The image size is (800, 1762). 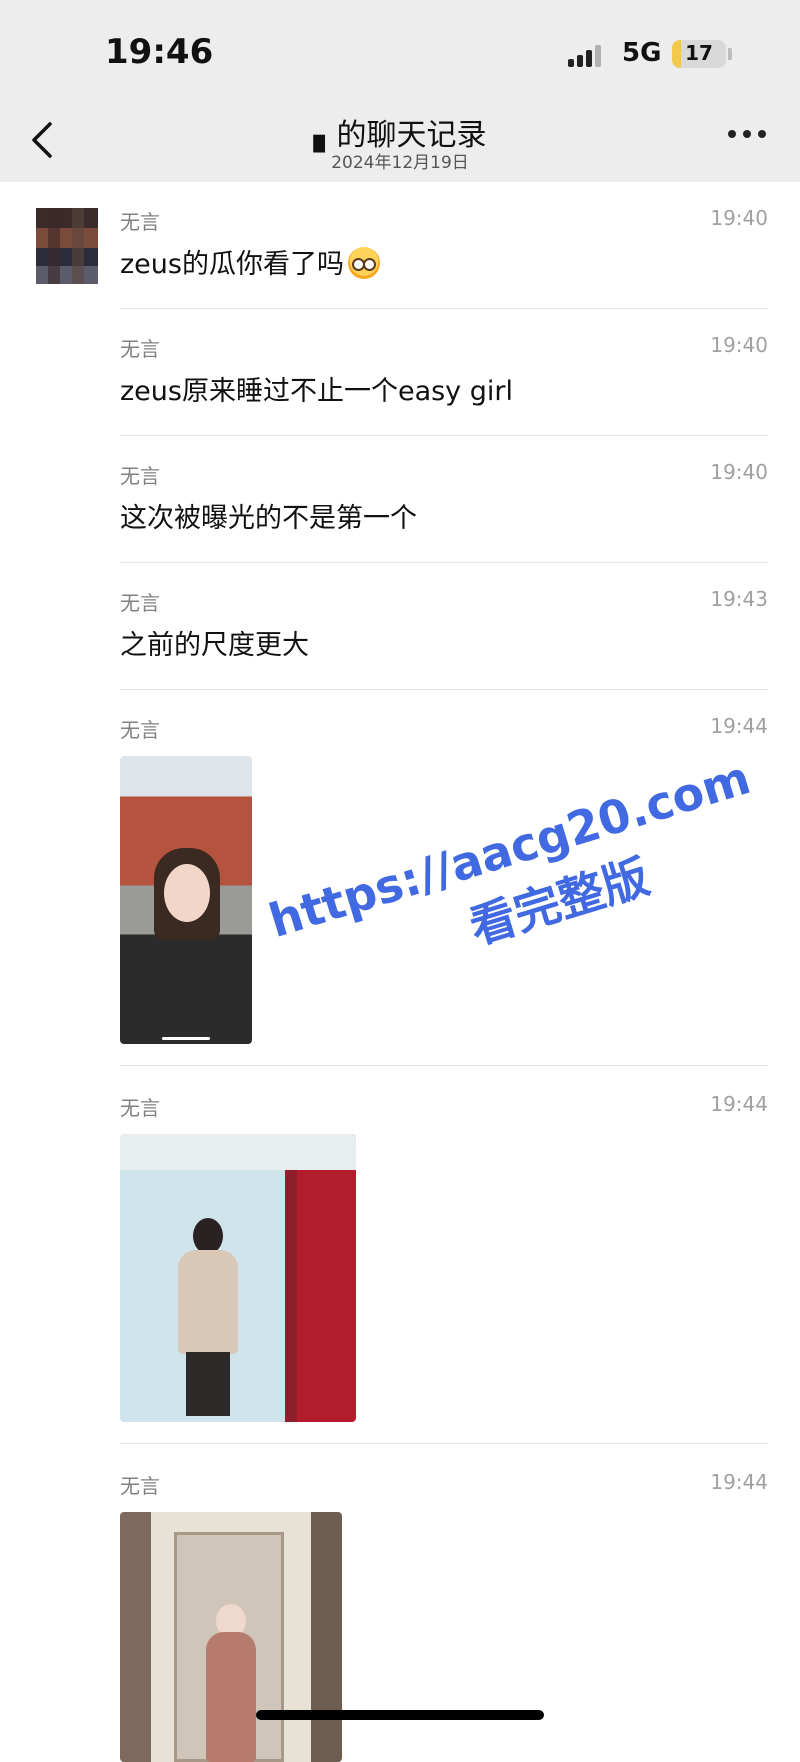 I want to click on battery-level: 17, so click(x=699, y=53).